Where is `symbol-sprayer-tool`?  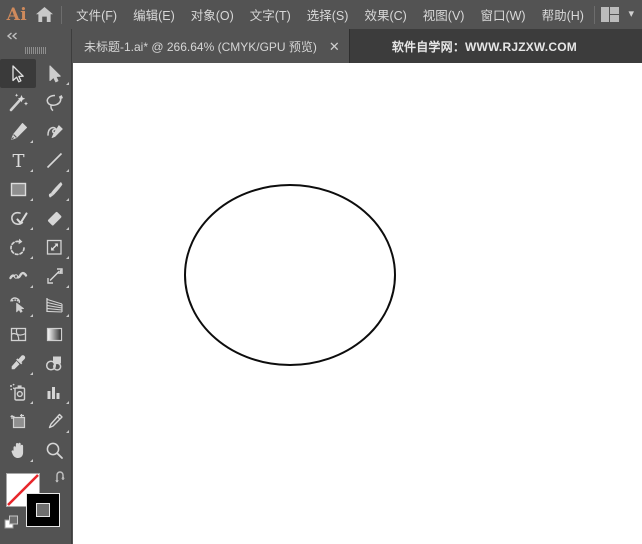 symbol-sprayer-tool is located at coordinates (18, 392).